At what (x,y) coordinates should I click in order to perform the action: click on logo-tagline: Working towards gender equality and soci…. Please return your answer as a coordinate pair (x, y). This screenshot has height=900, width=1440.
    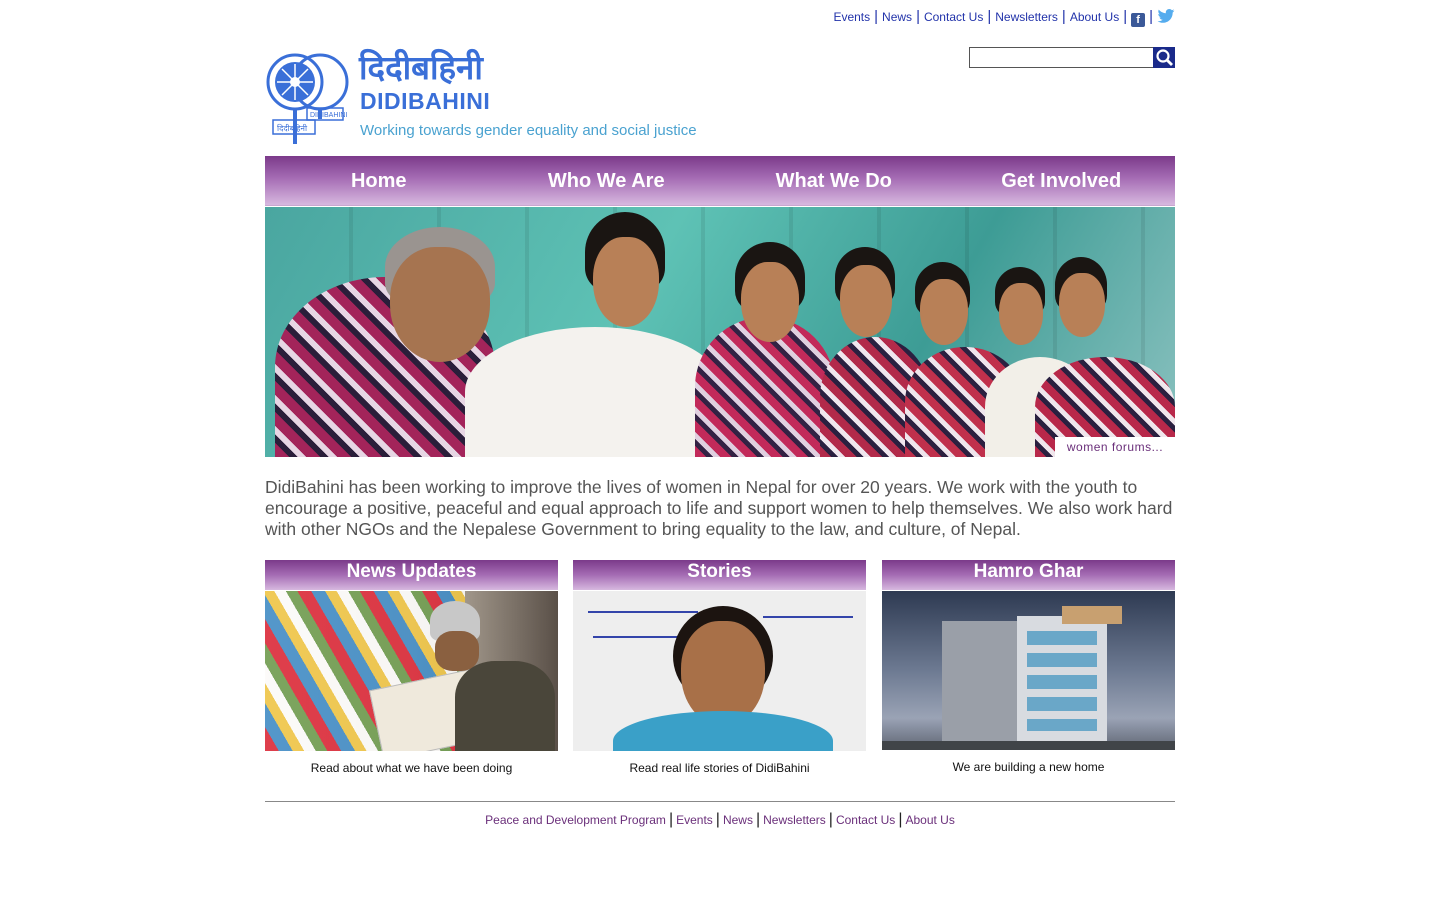
    Looking at the image, I should click on (528, 130).